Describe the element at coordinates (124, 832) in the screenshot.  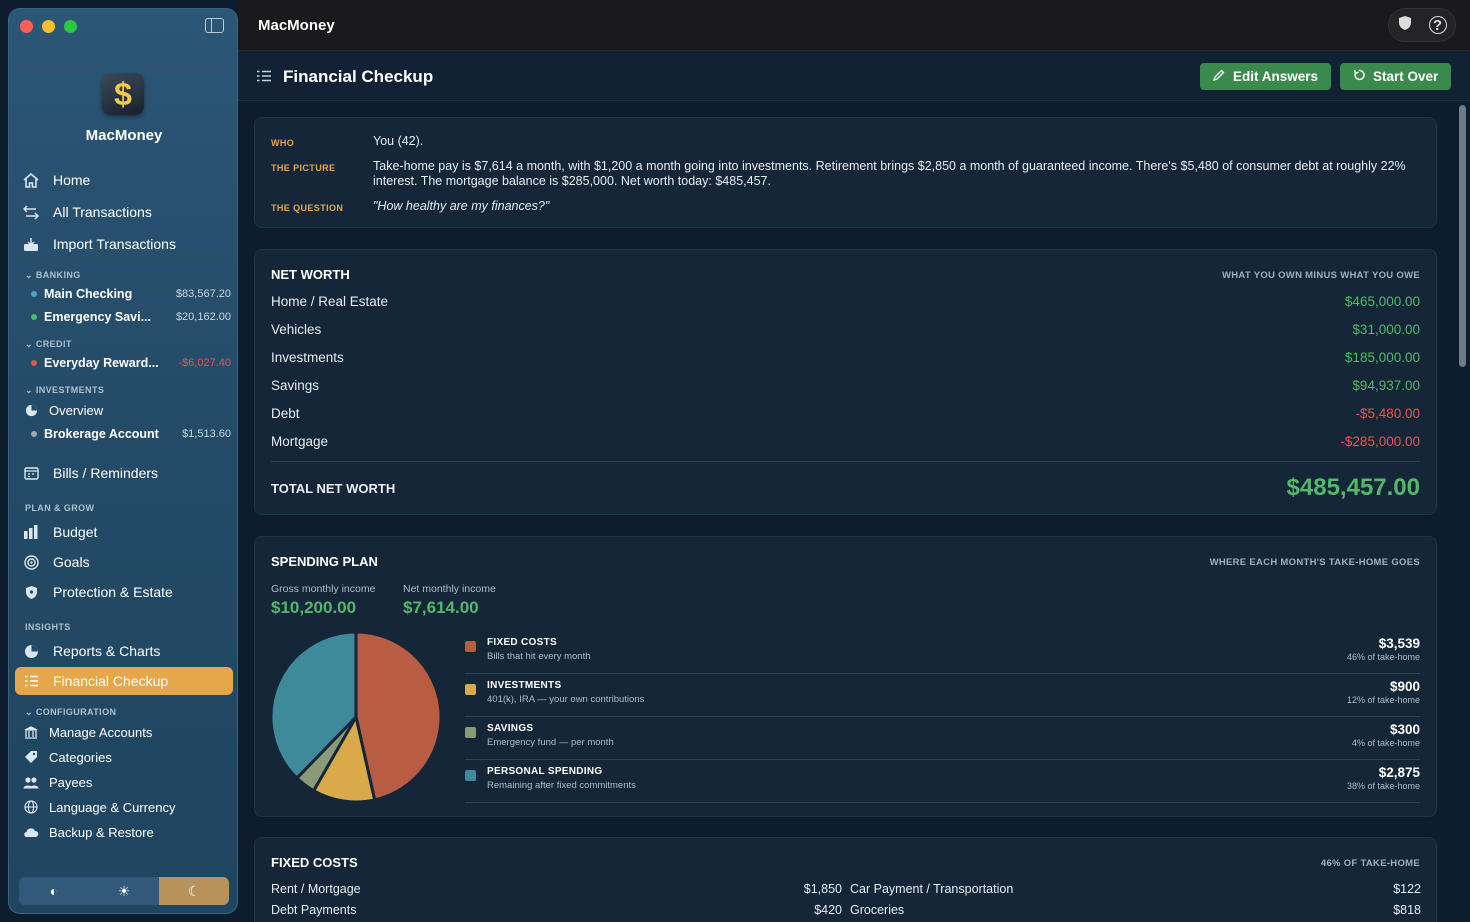
I see `sidebar-item-backup-restore: Backup & Restore` at that location.